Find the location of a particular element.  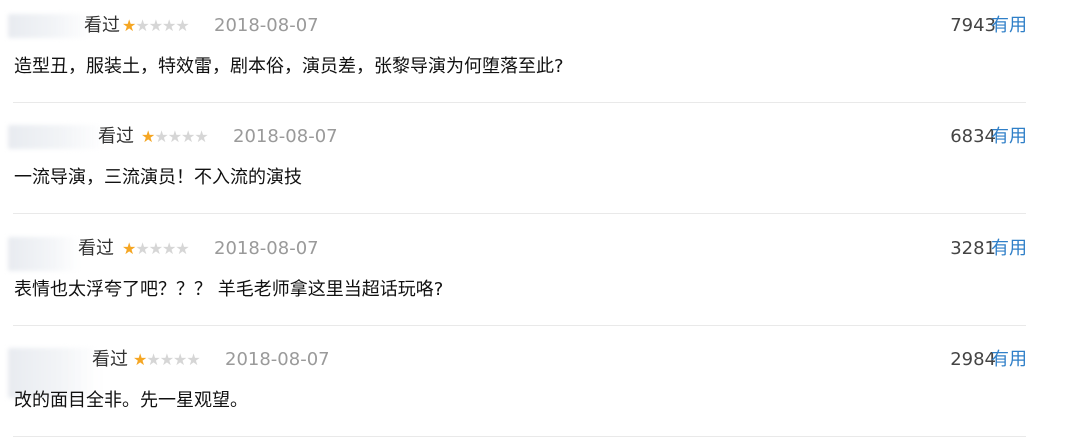

review-header: 看过 ★★★★★ 2018-08-07 2984 有用 is located at coordinates (520, 373).